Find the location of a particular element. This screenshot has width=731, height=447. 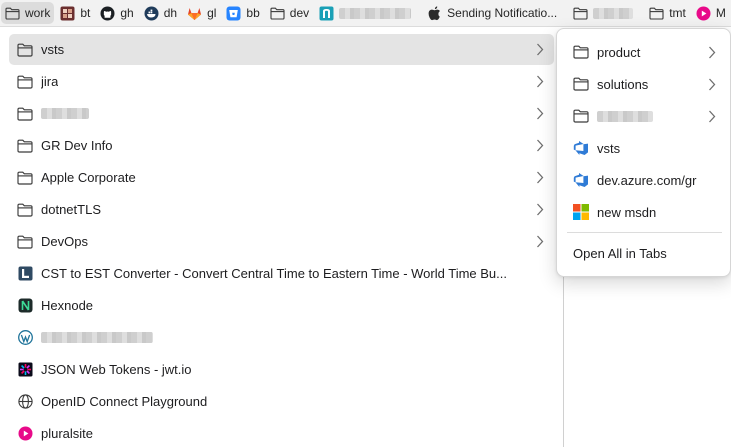

github-icon is located at coordinates (107, 13).